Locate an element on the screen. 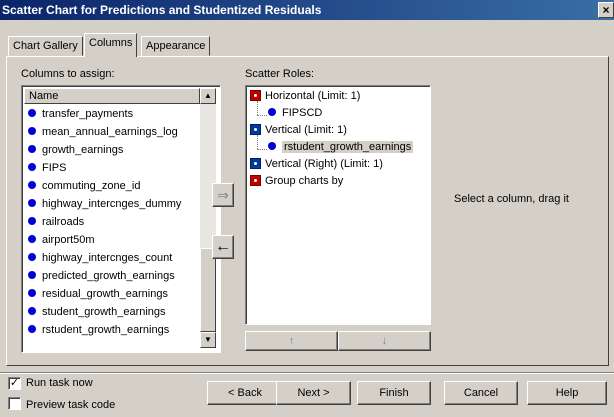 This screenshot has height=417, width=614. move-down-button: ↓ is located at coordinates (384, 341).